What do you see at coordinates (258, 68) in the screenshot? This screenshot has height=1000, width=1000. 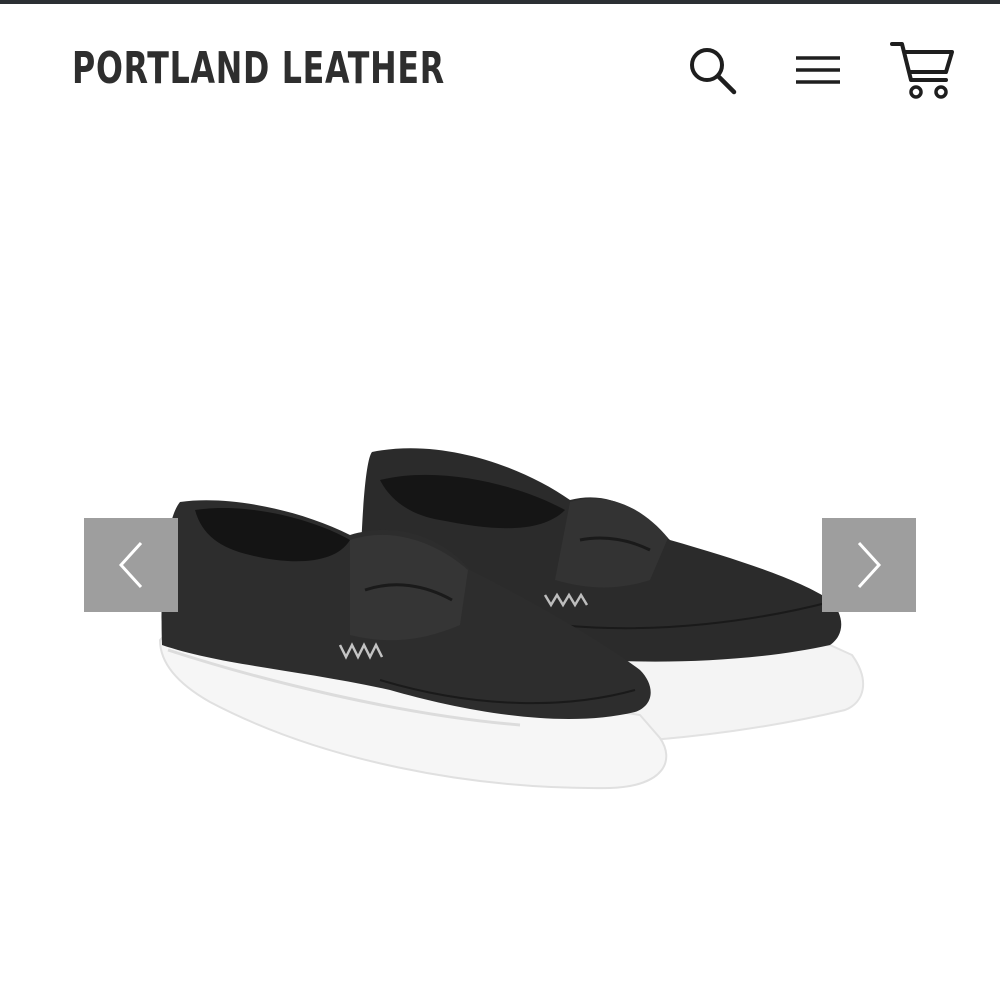 I see `brand-logo: PORTLAND LEATHER` at bounding box center [258, 68].